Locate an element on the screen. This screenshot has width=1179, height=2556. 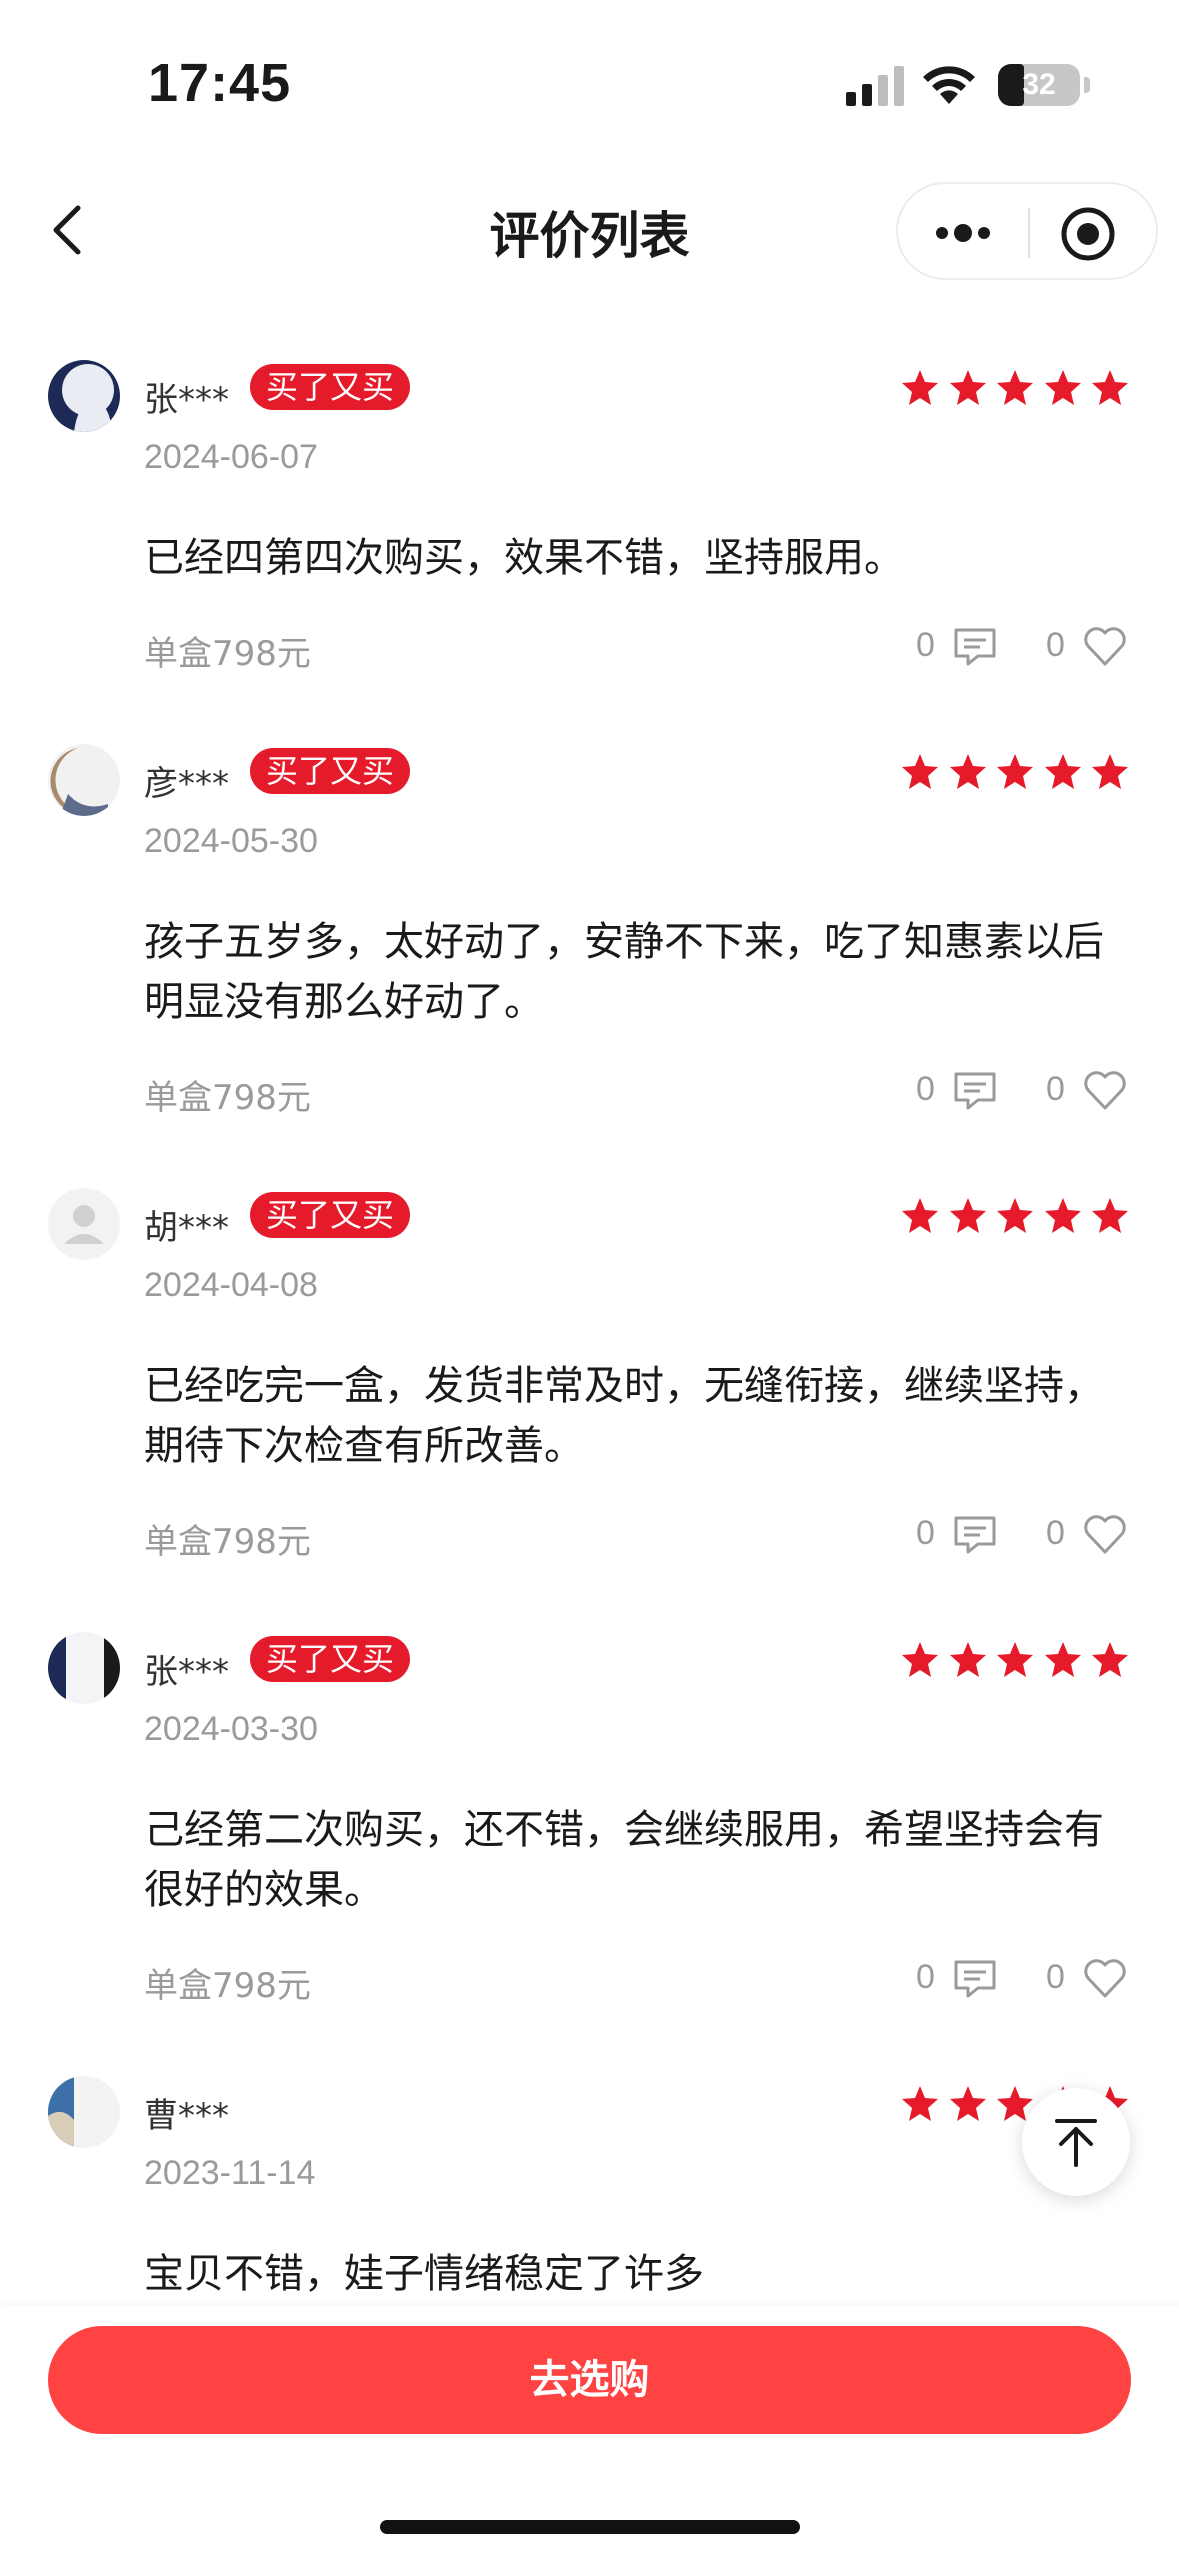
review-text: 孩子五岁多，太好动了，安静不下来，吃了知惠素以后明显没有那么好动了。 is located at coordinates (624, 972).